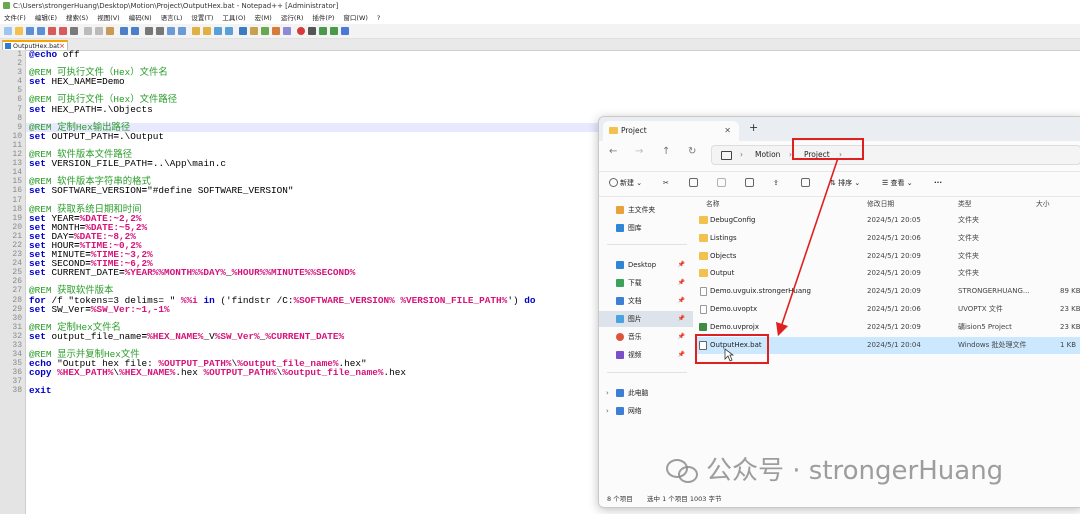 This screenshot has width=1080, height=514. Describe the element at coordinates (378, 18) in the screenshot. I see `menu-help: ?` at that location.